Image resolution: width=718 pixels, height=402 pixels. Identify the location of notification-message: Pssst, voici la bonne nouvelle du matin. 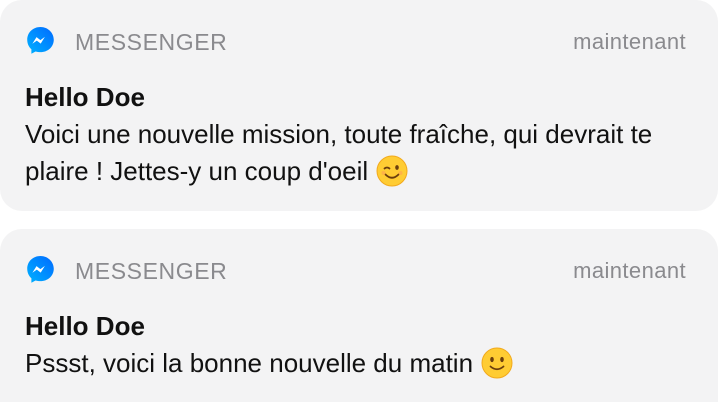
(249, 363).